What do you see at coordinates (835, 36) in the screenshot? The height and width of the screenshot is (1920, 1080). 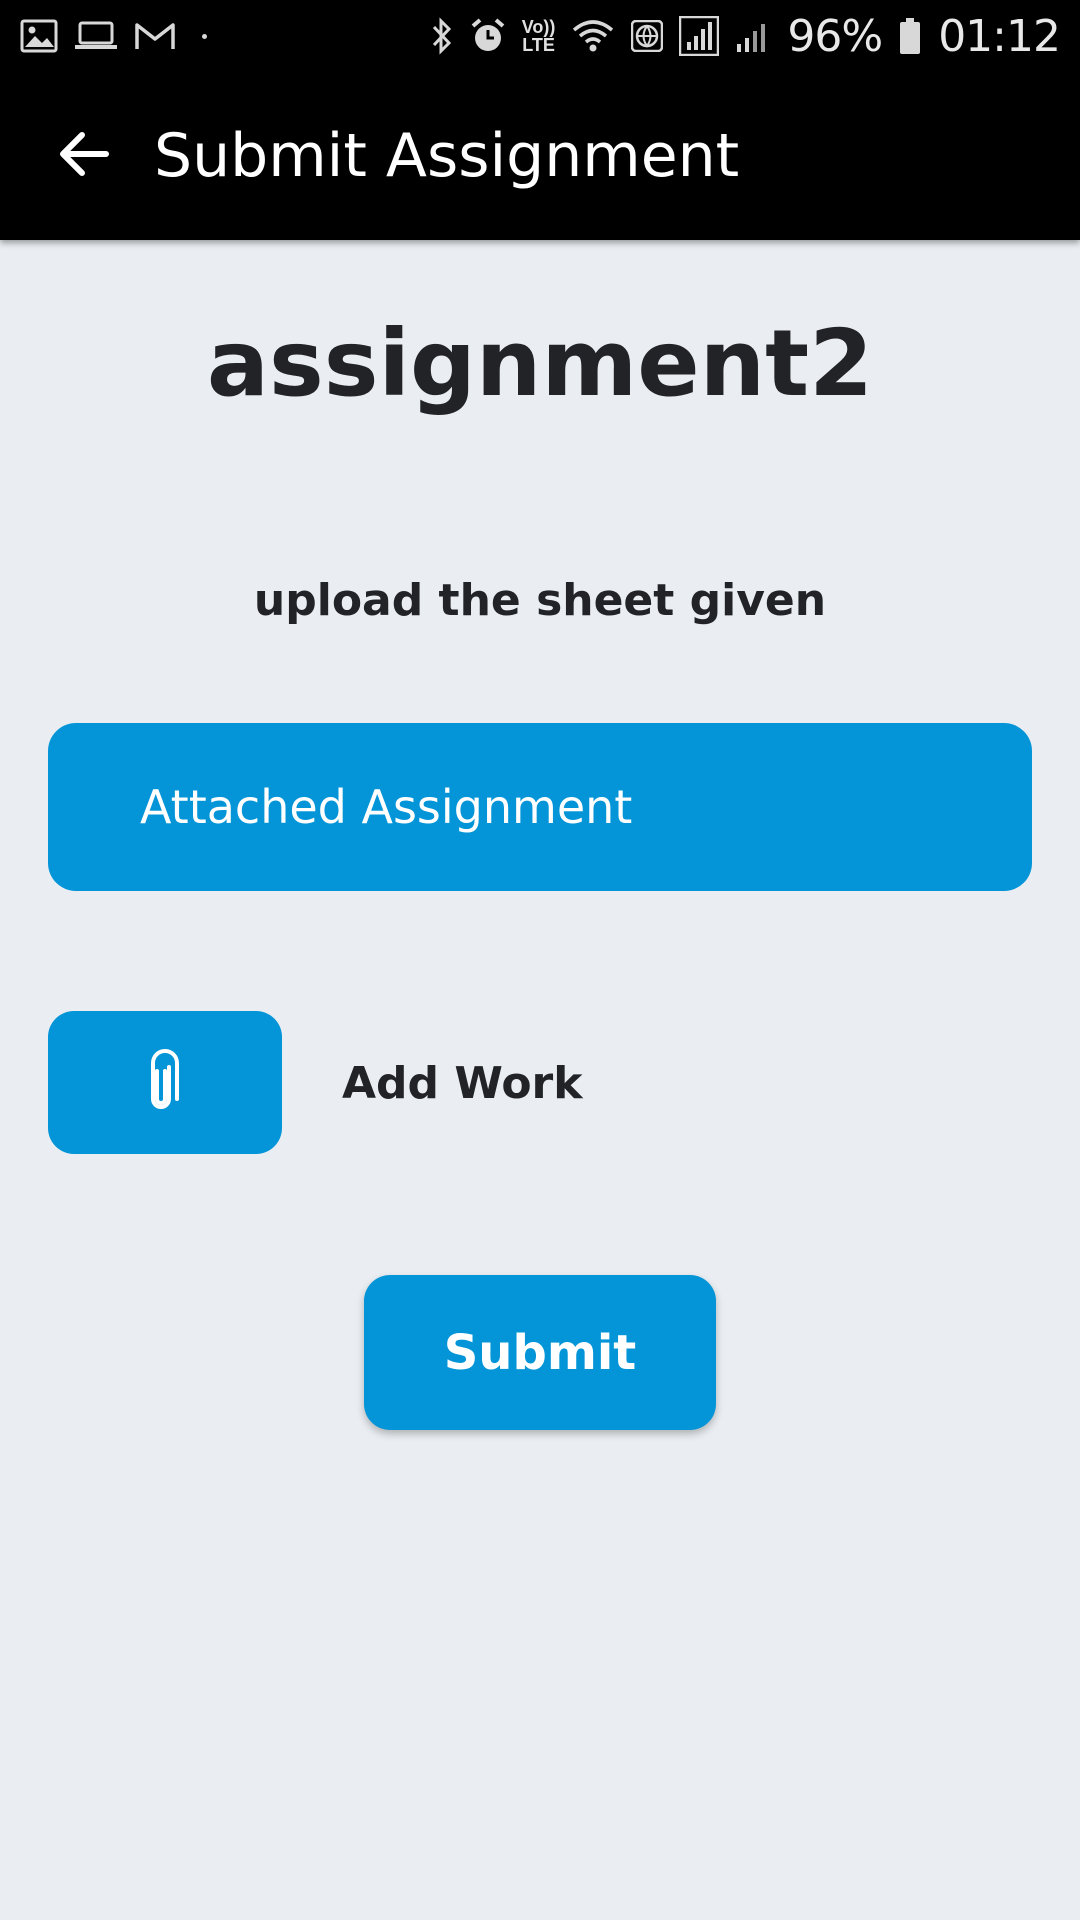 I see `battery-percent: 96%` at bounding box center [835, 36].